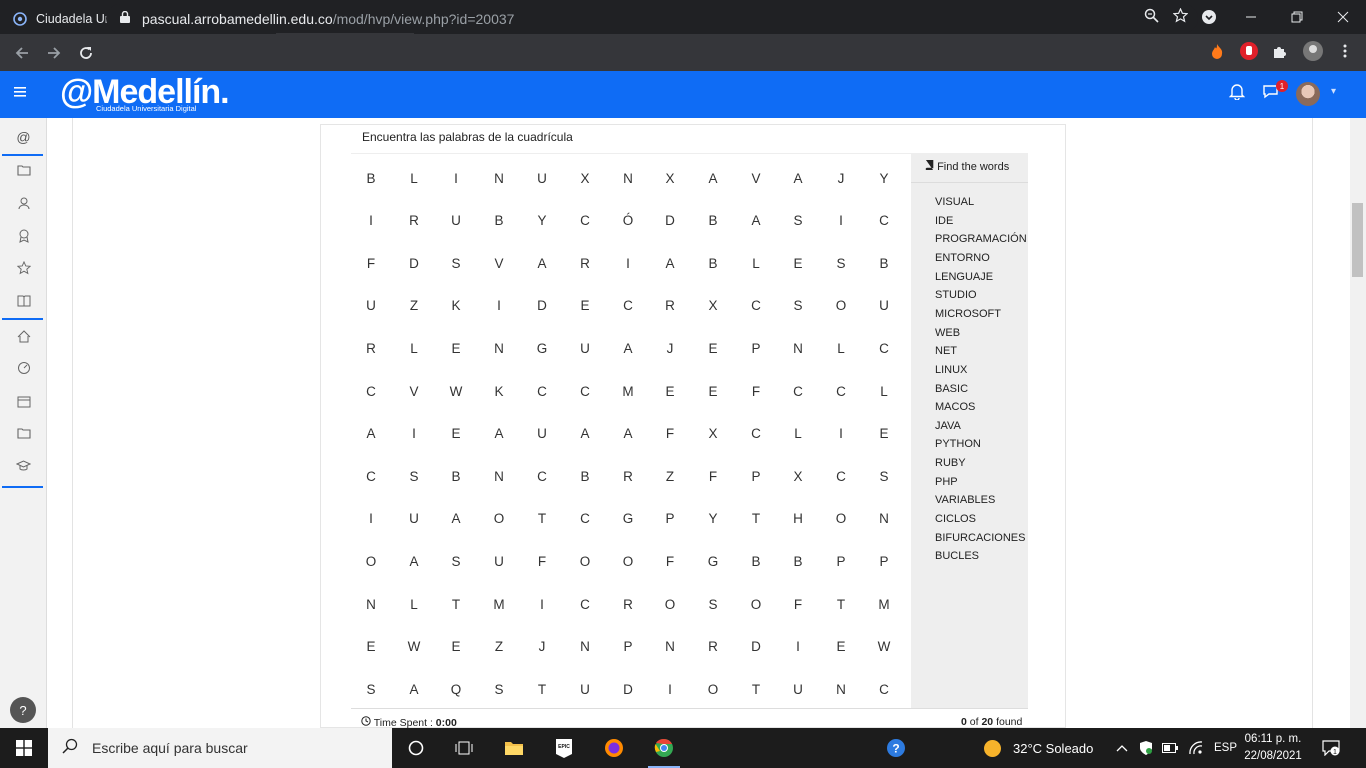 Image resolution: width=1366 pixels, height=768 pixels. I want to click on extensions-puzzle-icon, so click(1279, 51).